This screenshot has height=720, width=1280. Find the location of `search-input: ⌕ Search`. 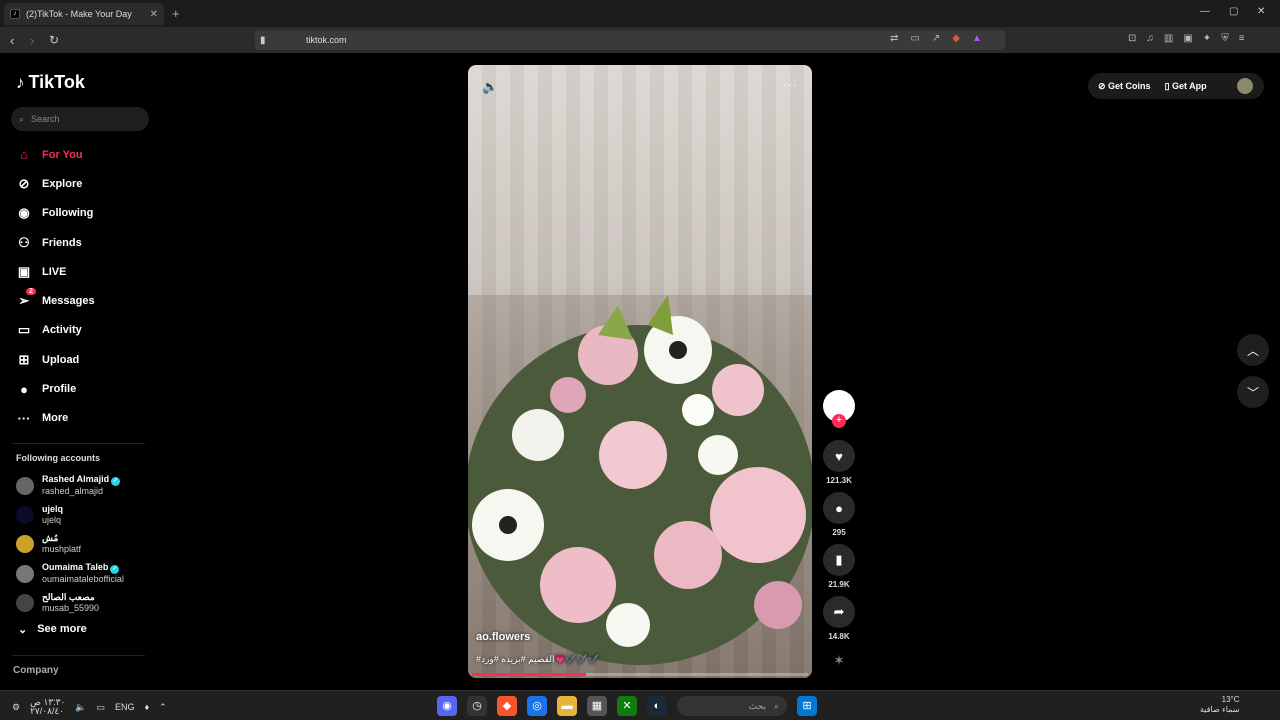

search-input: ⌕ Search is located at coordinates (80, 119).